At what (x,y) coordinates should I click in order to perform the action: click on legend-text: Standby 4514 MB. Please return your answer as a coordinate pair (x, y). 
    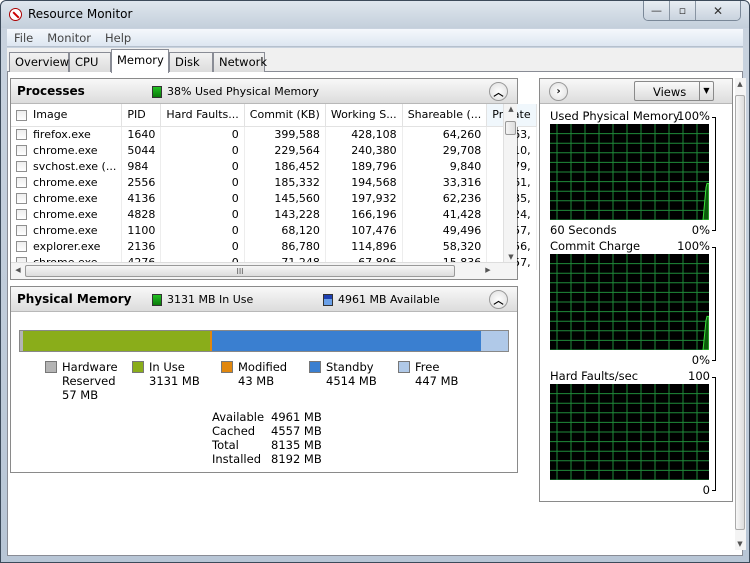
    Looking at the image, I should click on (351, 374).